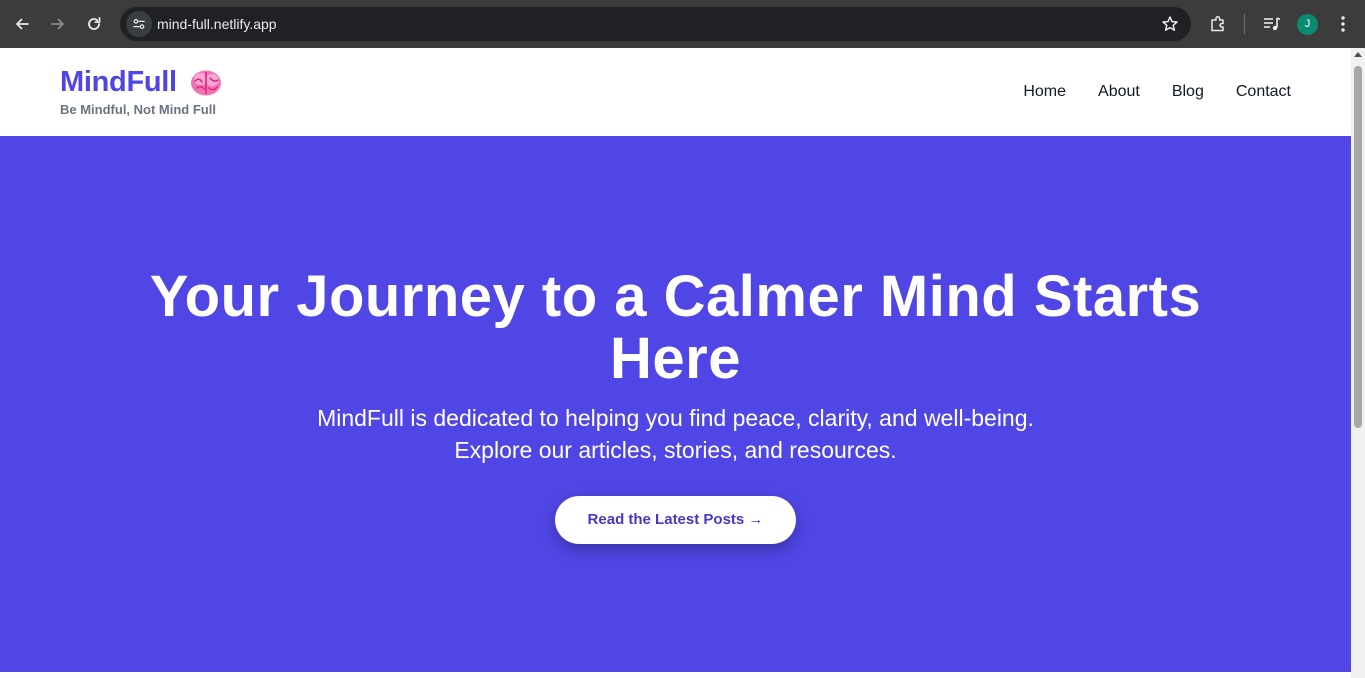  I want to click on scroll-up-arrow-icon, so click(1358, 54).